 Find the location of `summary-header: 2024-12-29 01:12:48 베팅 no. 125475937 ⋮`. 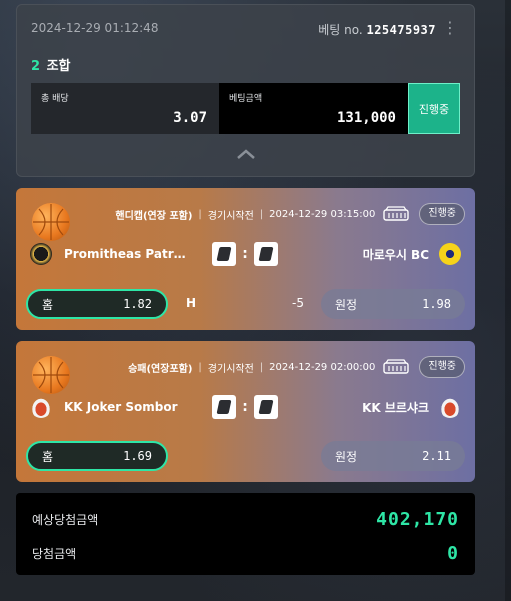

summary-header: 2024-12-29 01:12:48 베팅 no. 125475937 ⋮ is located at coordinates (245, 29).